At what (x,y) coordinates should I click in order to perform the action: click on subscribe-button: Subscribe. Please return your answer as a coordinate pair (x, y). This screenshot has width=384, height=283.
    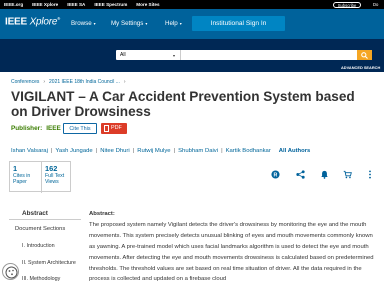
    Looking at the image, I should click on (347, 4).